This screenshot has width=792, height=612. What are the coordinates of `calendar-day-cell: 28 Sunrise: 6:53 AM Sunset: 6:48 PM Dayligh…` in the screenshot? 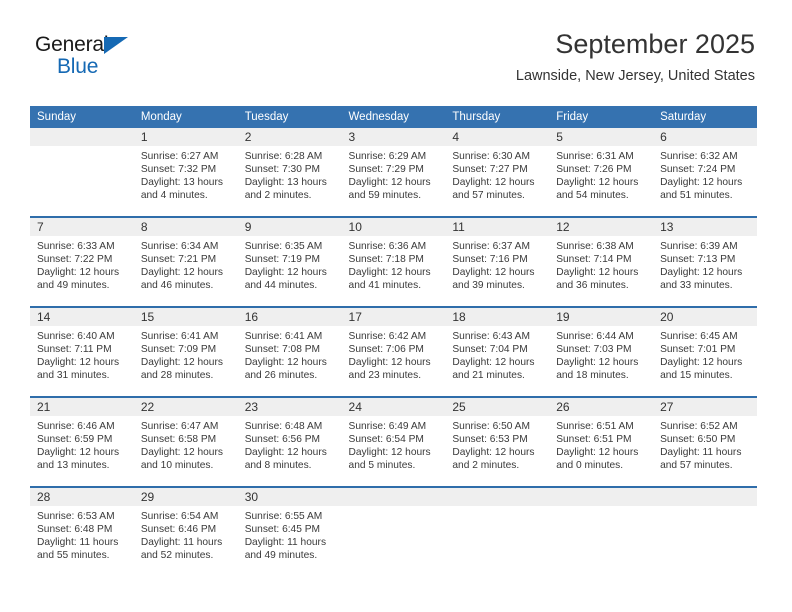 It's located at (82, 531).